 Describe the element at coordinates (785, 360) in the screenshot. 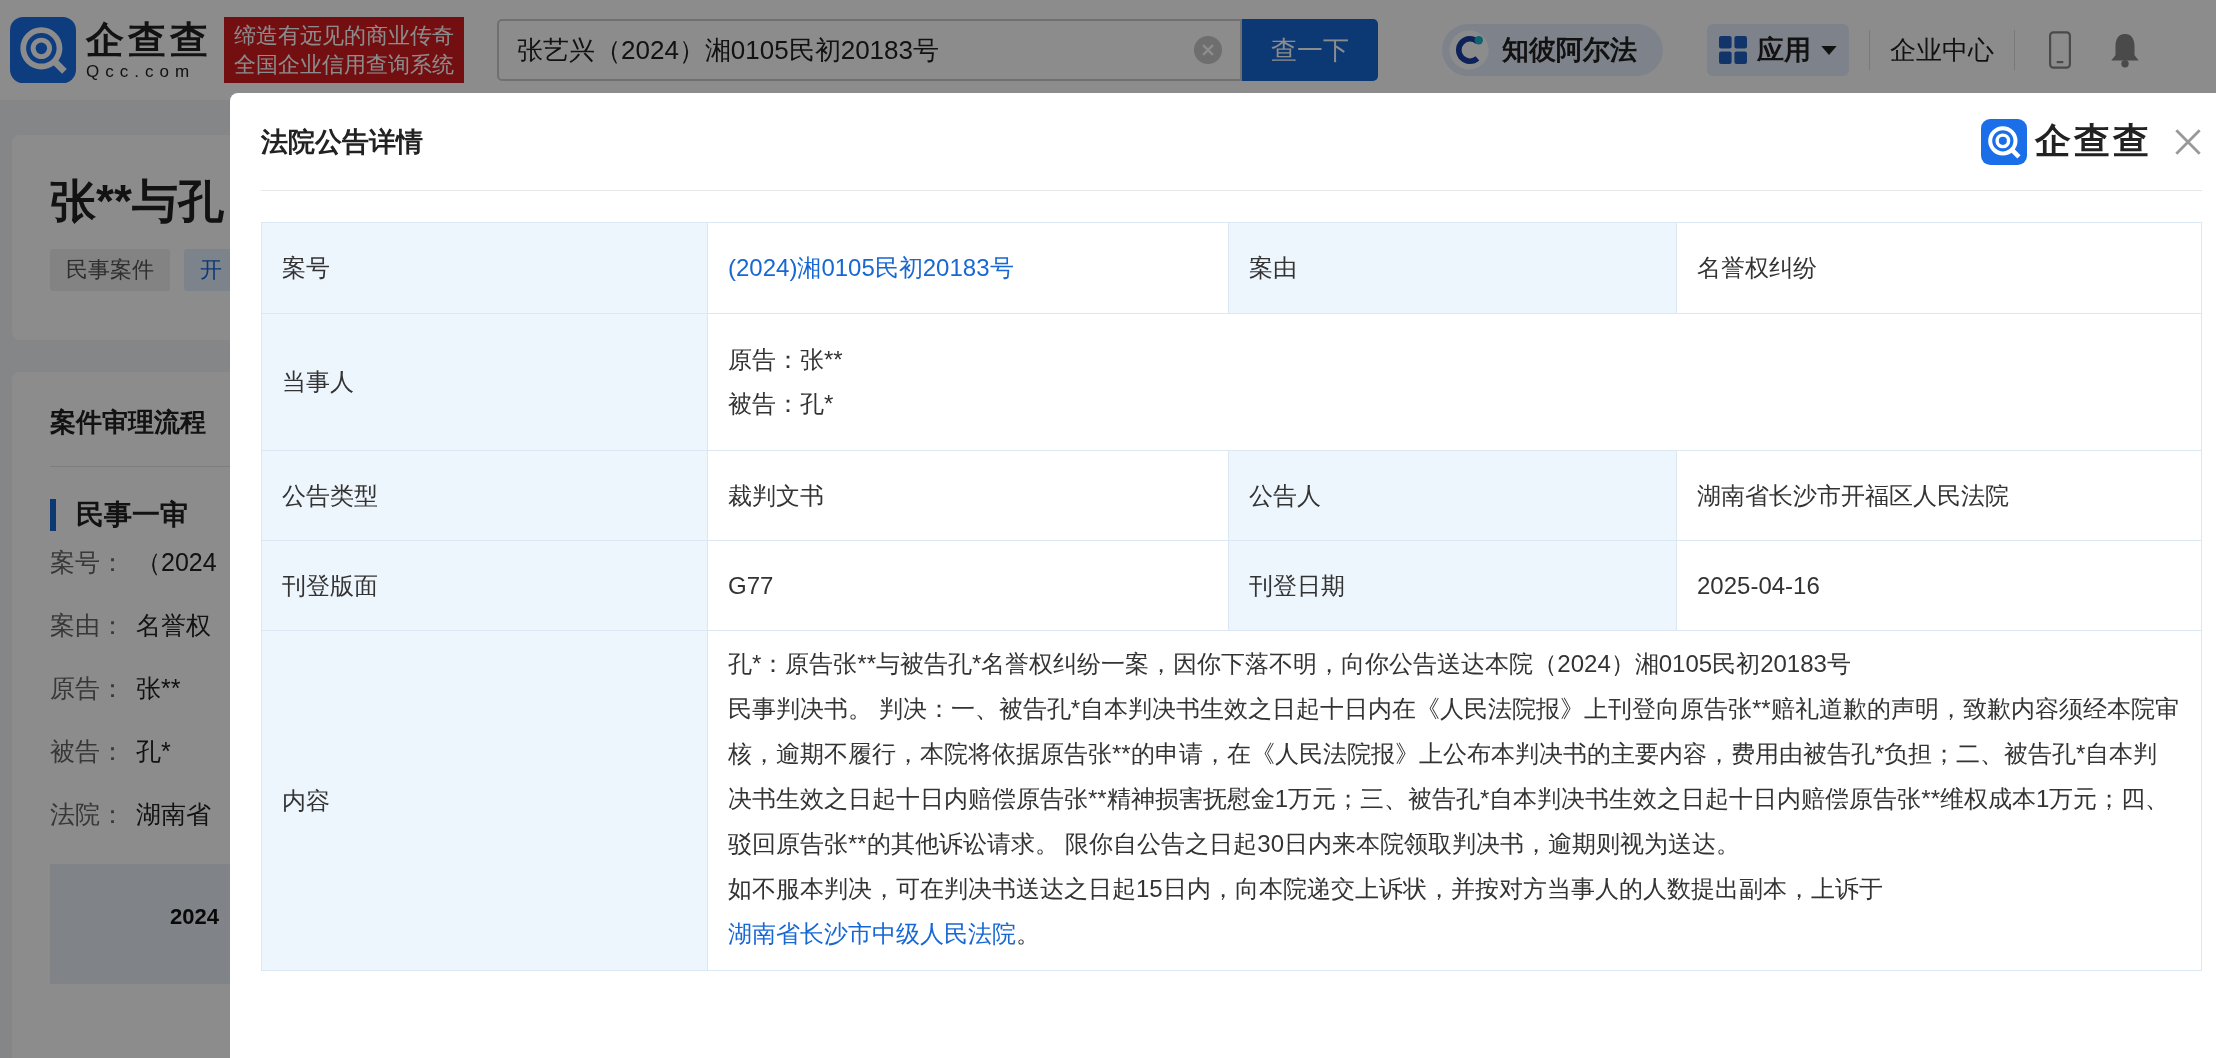

I see `party-text: 原告：张**` at that location.